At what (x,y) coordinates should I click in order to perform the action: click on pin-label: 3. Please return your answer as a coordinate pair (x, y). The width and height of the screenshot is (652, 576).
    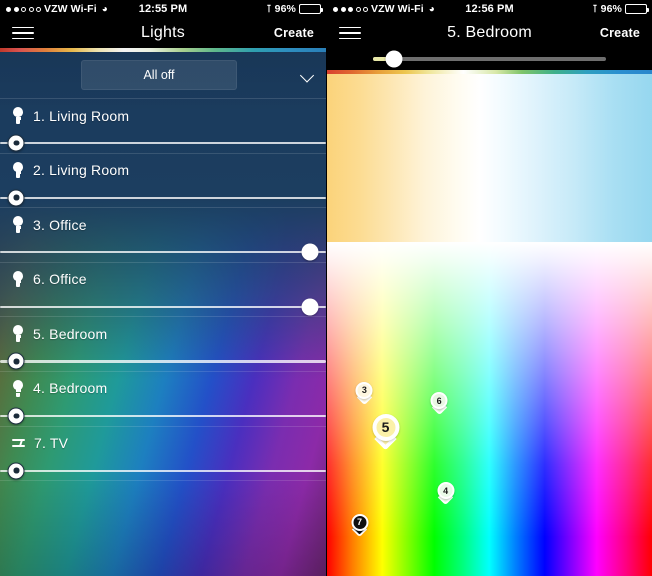
    Looking at the image, I should click on (364, 390).